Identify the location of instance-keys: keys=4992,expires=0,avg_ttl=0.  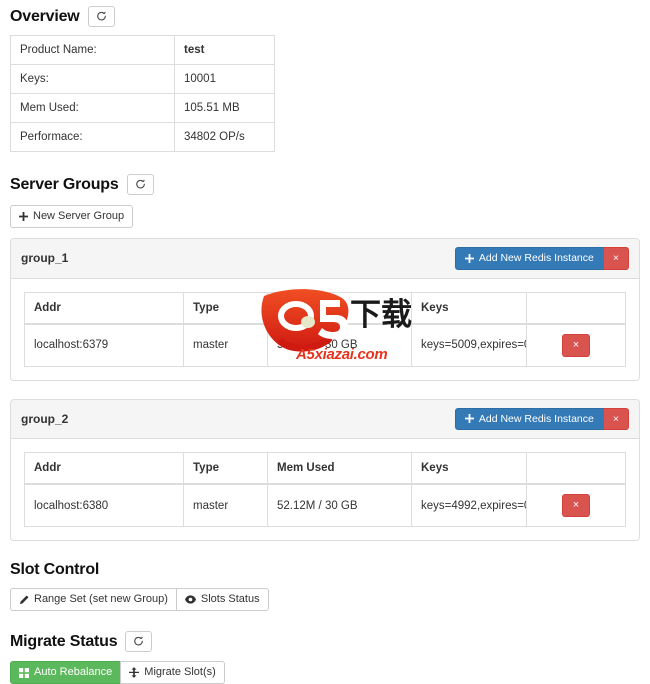
(469, 505).